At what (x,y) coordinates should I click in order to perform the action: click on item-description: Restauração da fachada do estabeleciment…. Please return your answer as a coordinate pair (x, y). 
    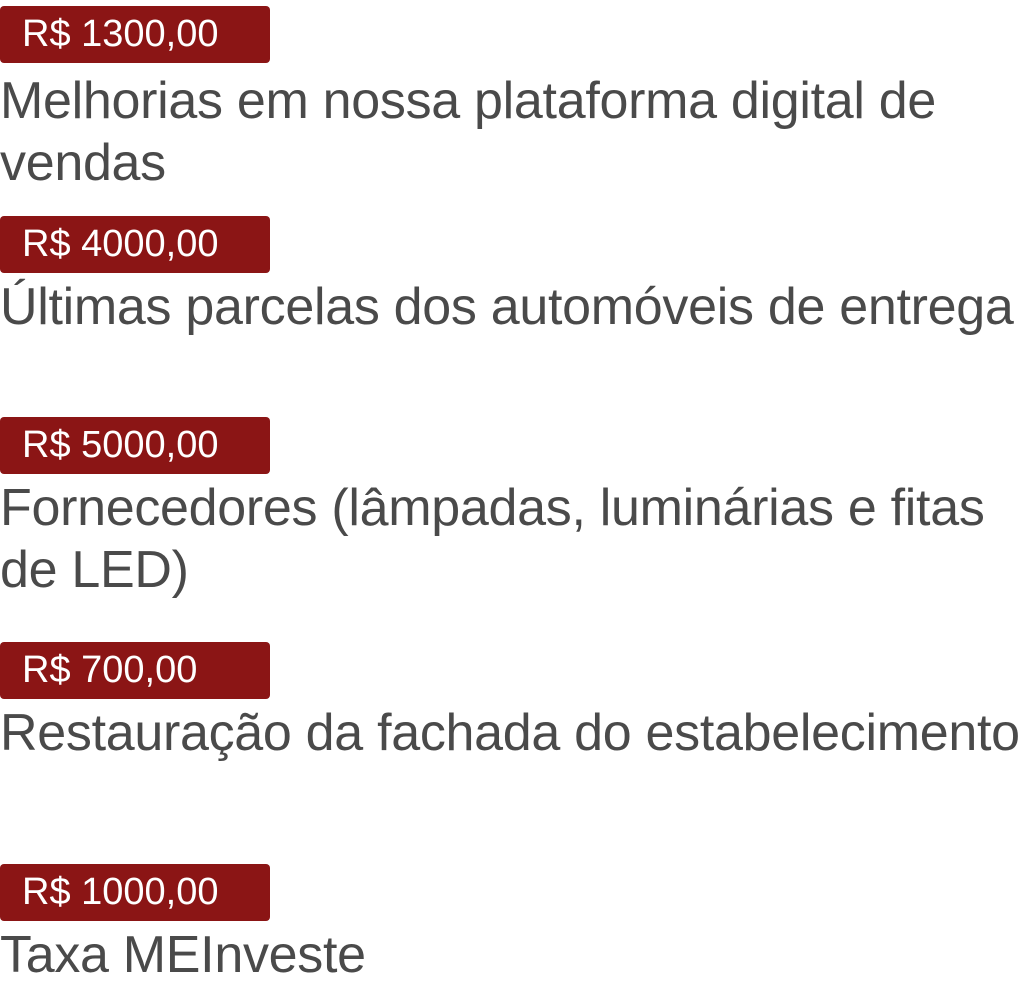
    Looking at the image, I should click on (510, 733).